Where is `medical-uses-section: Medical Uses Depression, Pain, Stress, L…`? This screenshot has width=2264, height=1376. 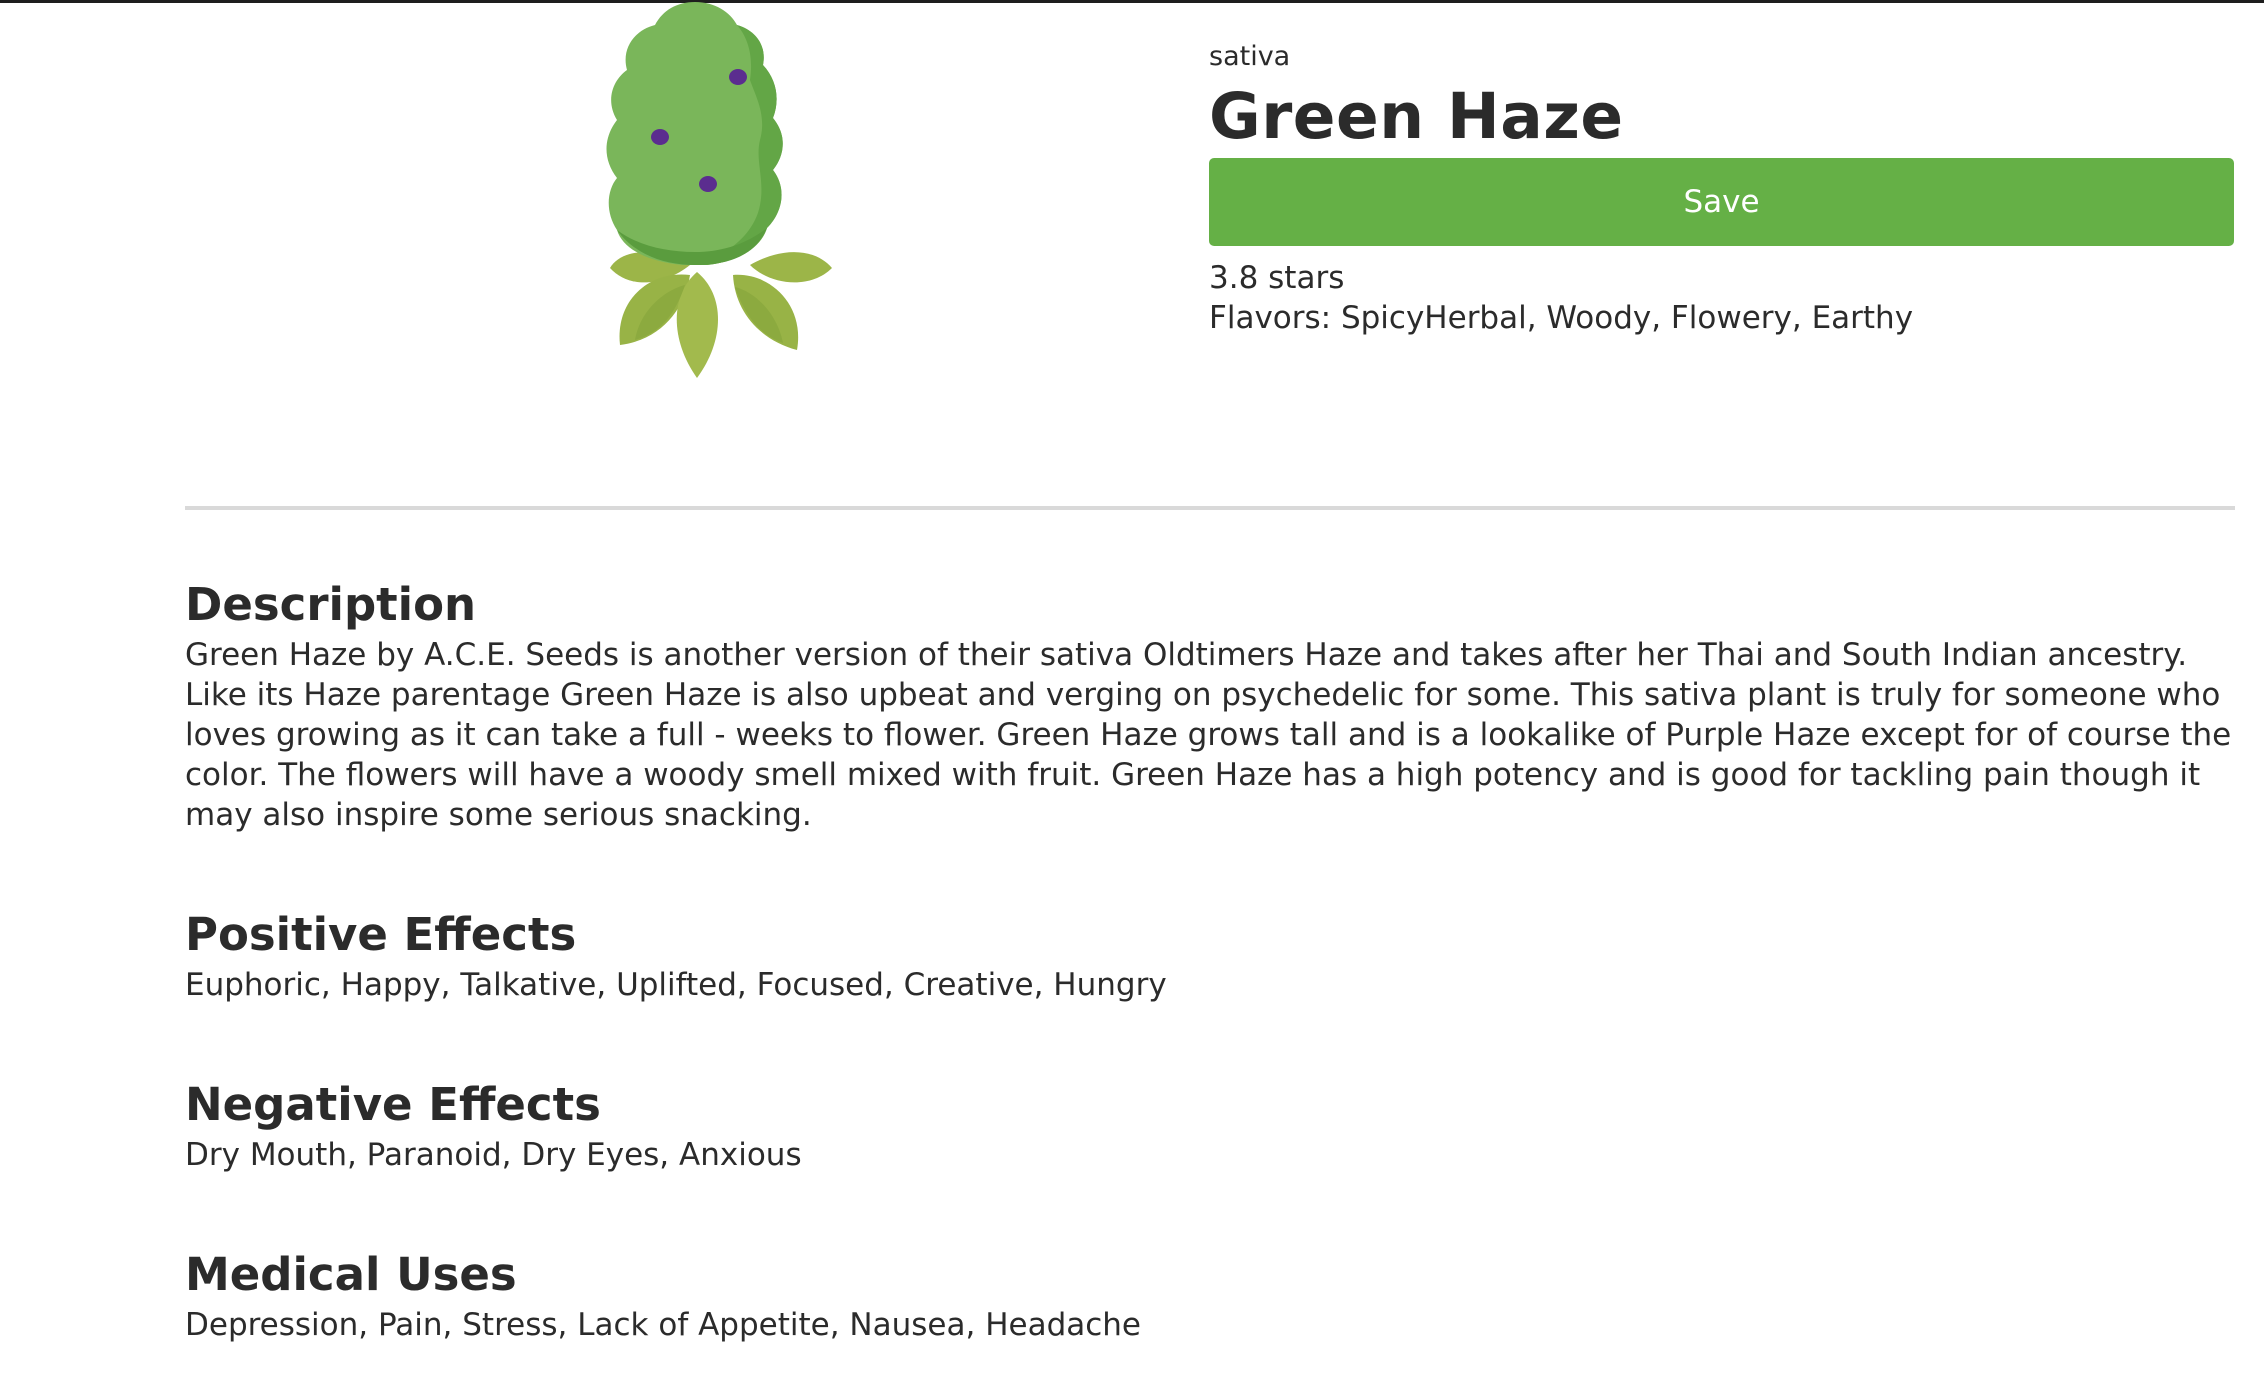 medical-uses-section: Medical Uses Depression, Pain, Stress, L… is located at coordinates (1210, 1295).